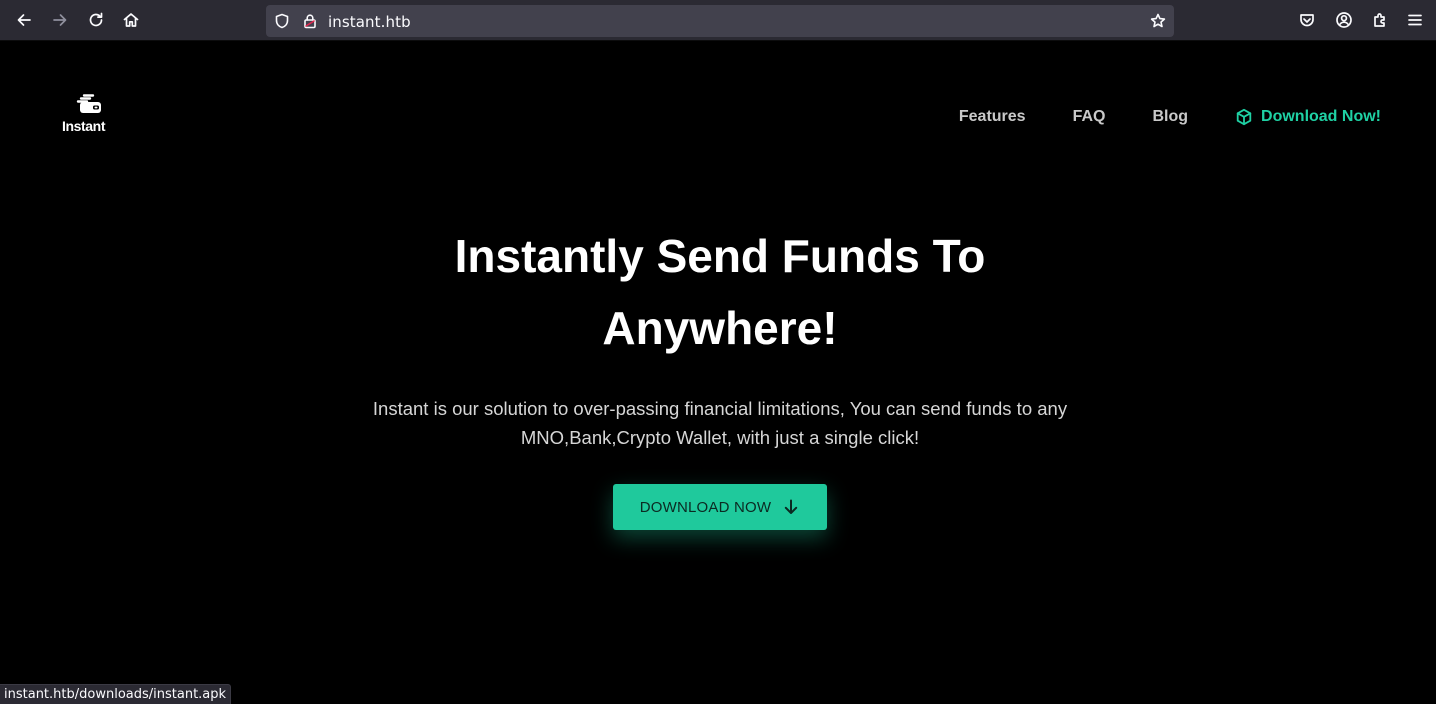 The image size is (1436, 704). I want to click on download-now-label: DOWNLOAD NOW, so click(705, 507).